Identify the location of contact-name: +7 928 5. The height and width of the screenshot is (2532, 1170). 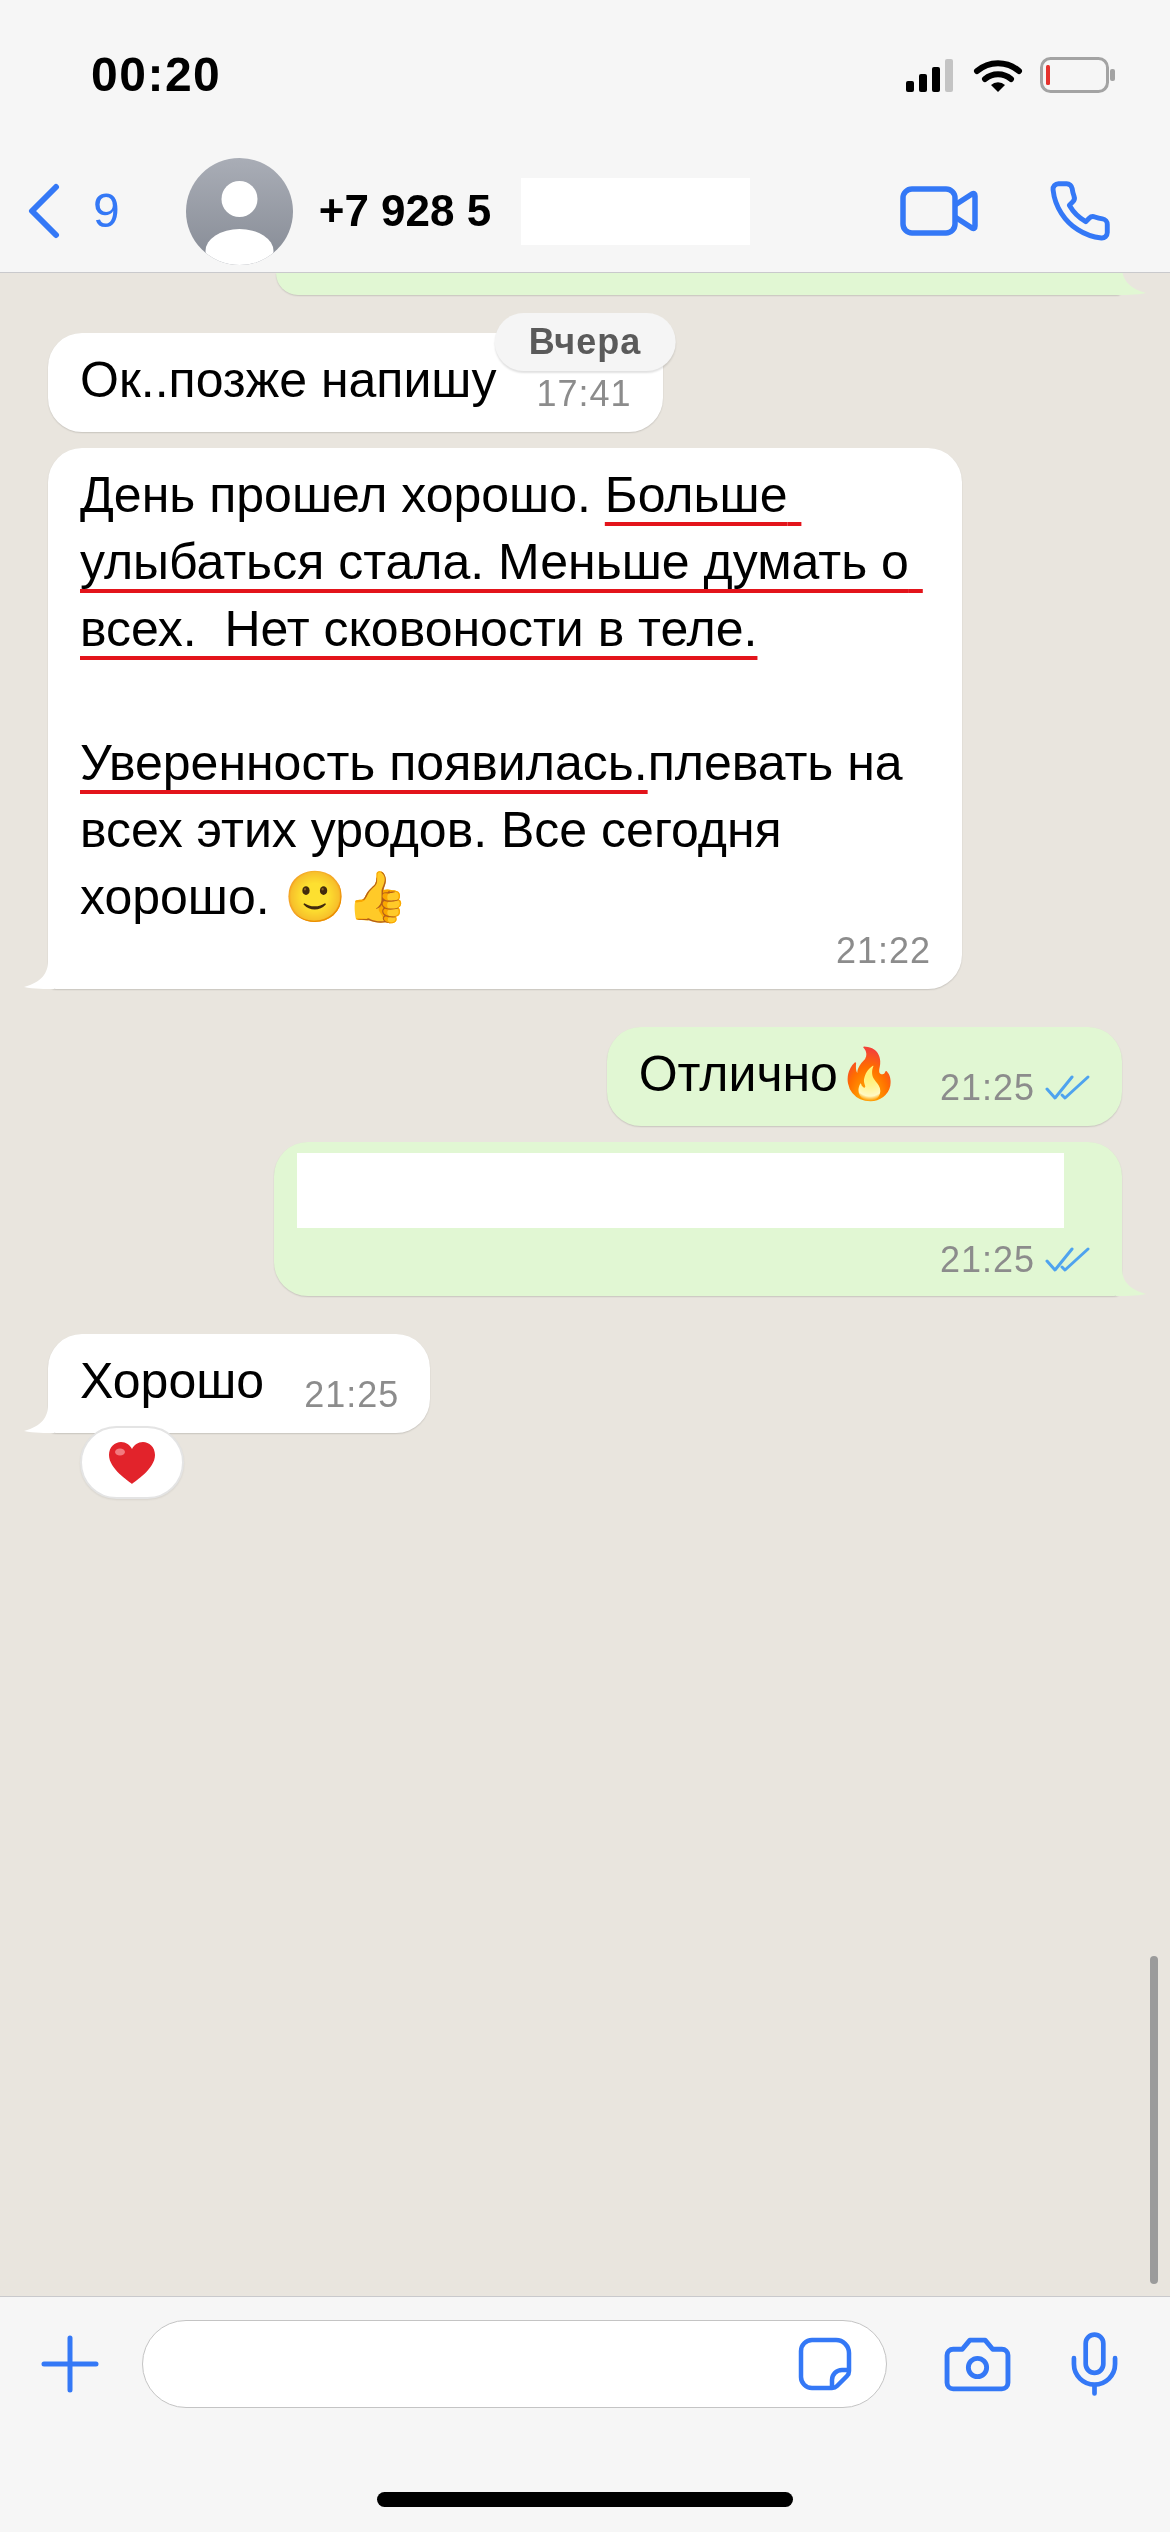
(405, 211).